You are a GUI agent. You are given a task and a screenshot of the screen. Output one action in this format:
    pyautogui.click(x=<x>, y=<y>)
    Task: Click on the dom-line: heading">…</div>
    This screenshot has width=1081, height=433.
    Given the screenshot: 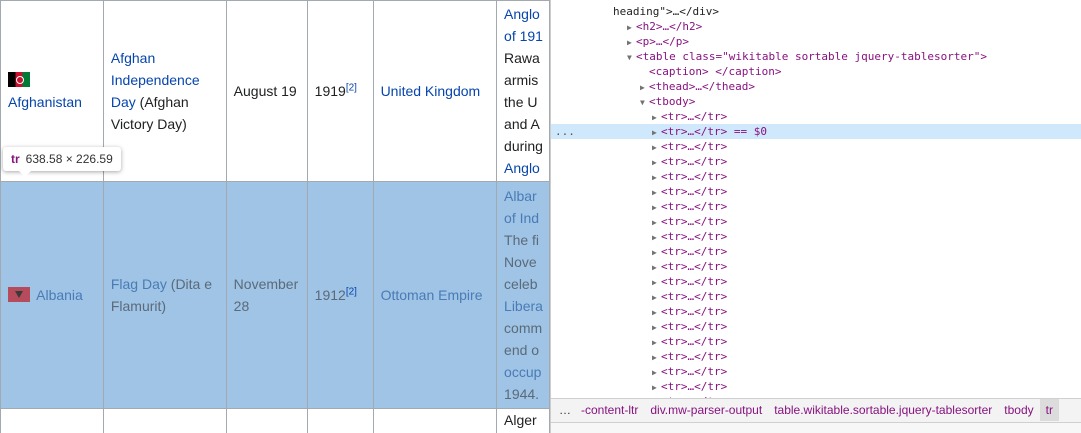 What is the action you would take?
    pyautogui.click(x=816, y=11)
    